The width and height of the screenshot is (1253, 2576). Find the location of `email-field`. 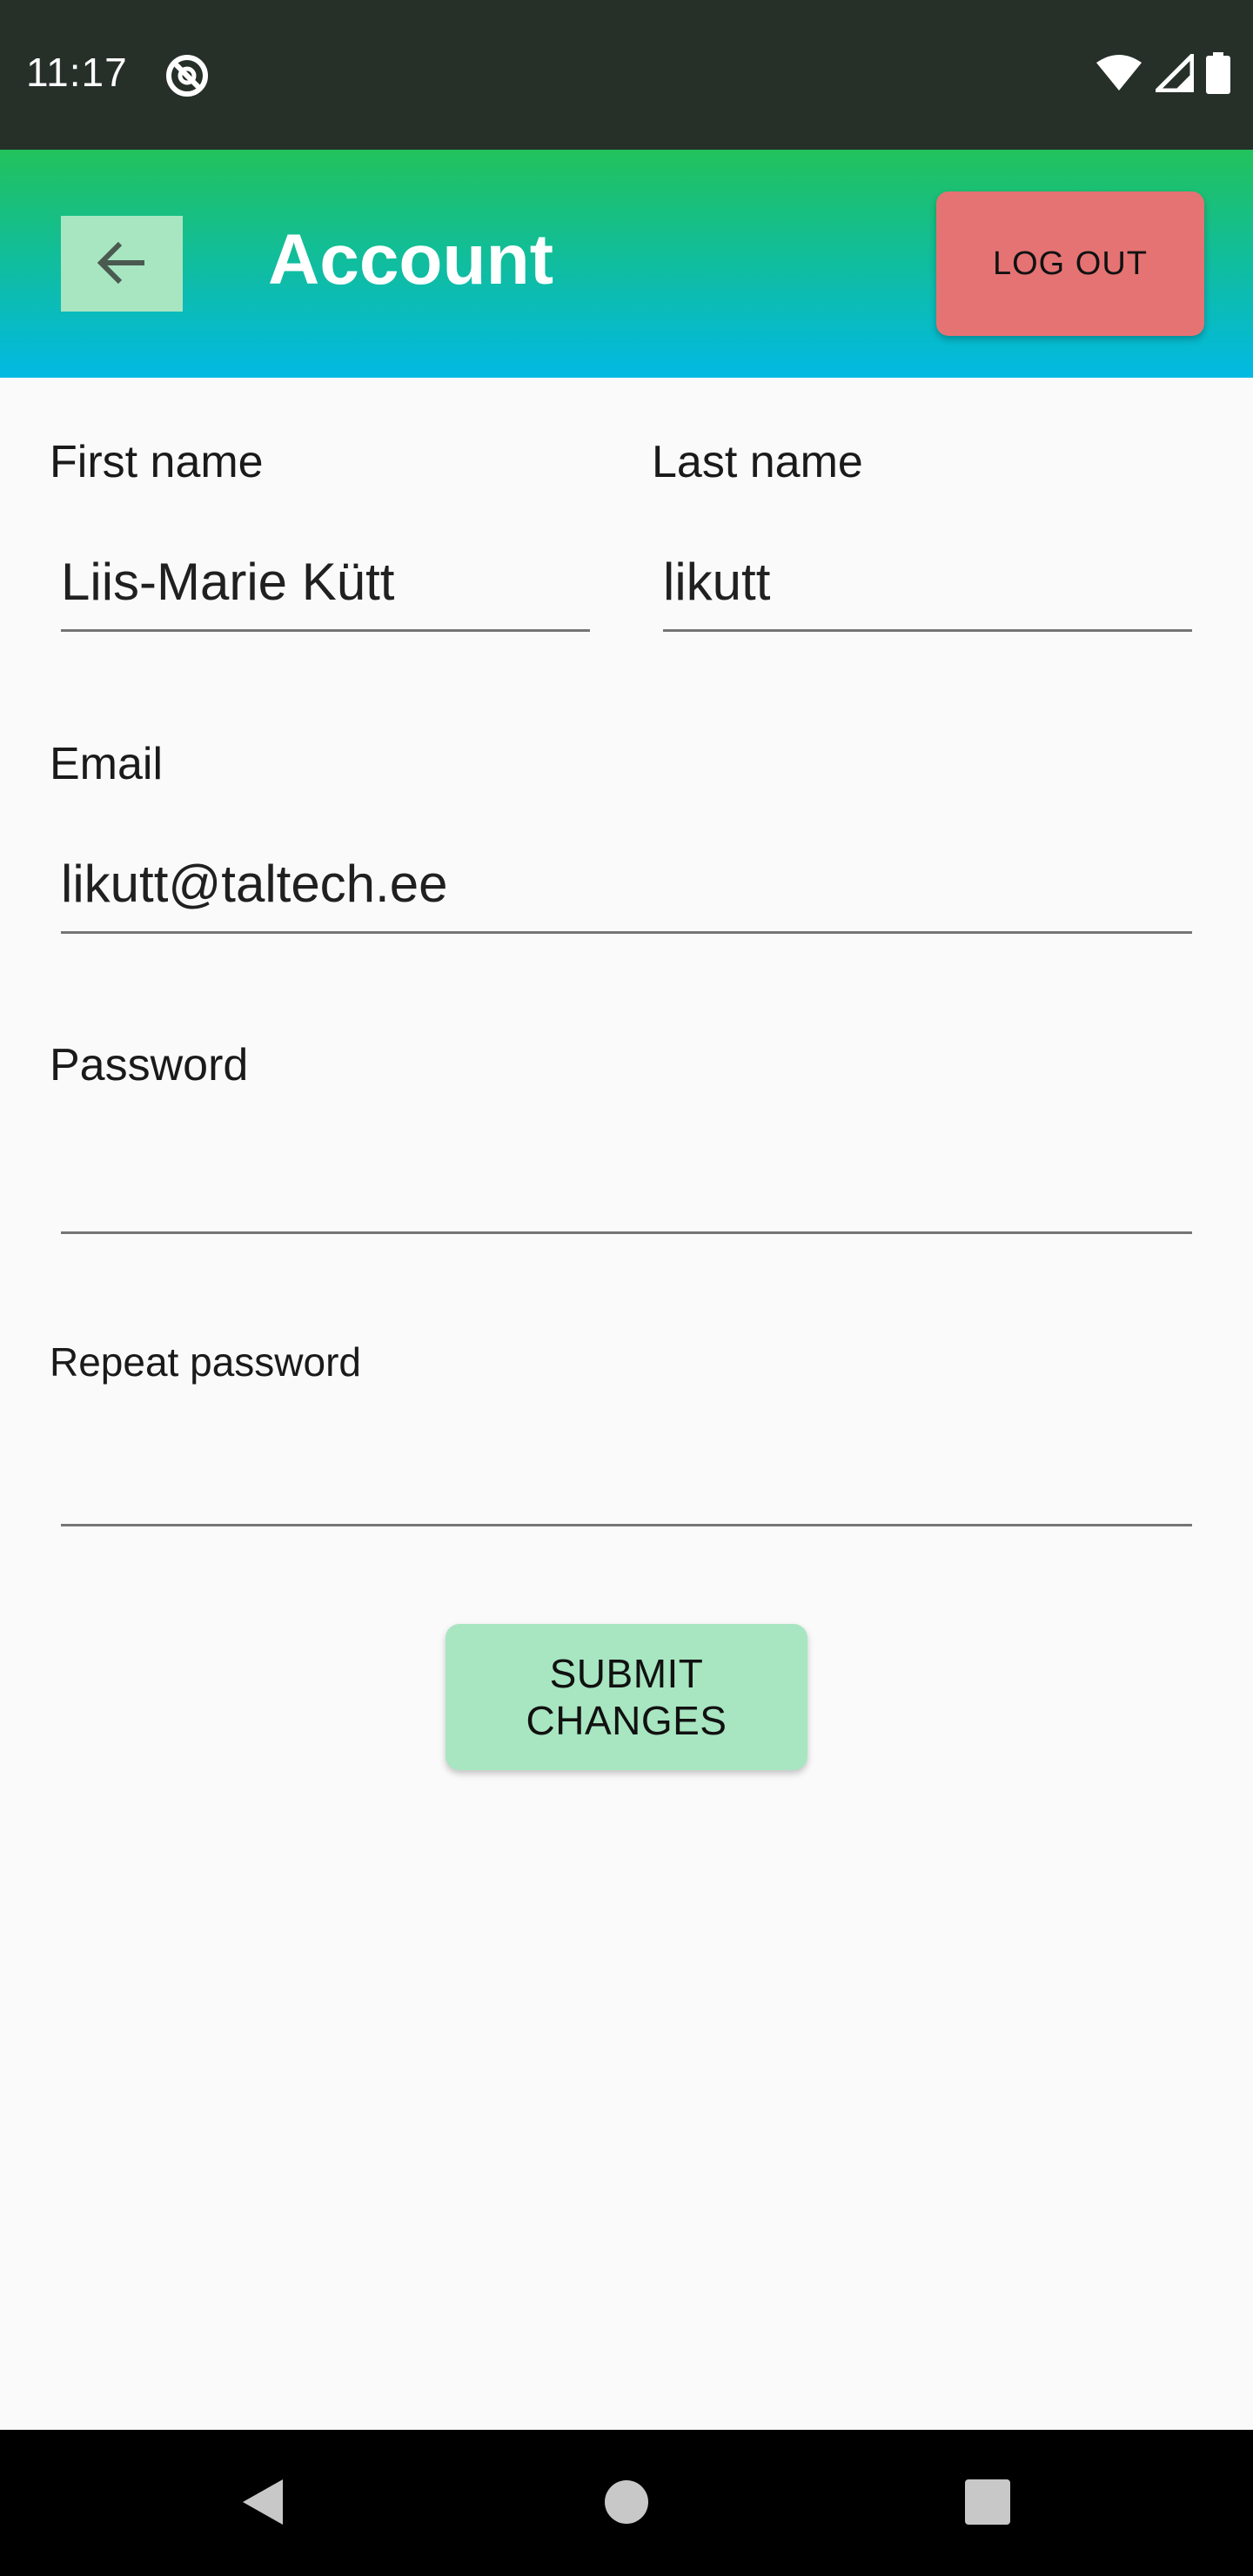

email-field is located at coordinates (626, 891).